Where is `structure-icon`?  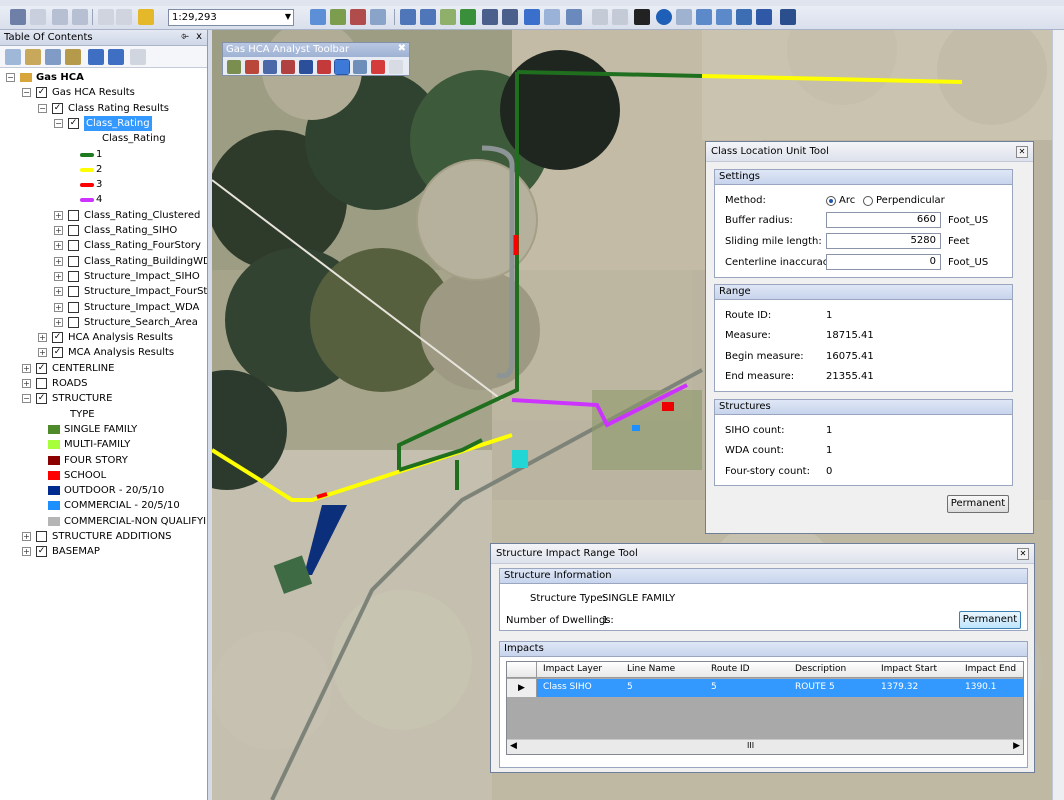
structure-icon is located at coordinates (288, 67).